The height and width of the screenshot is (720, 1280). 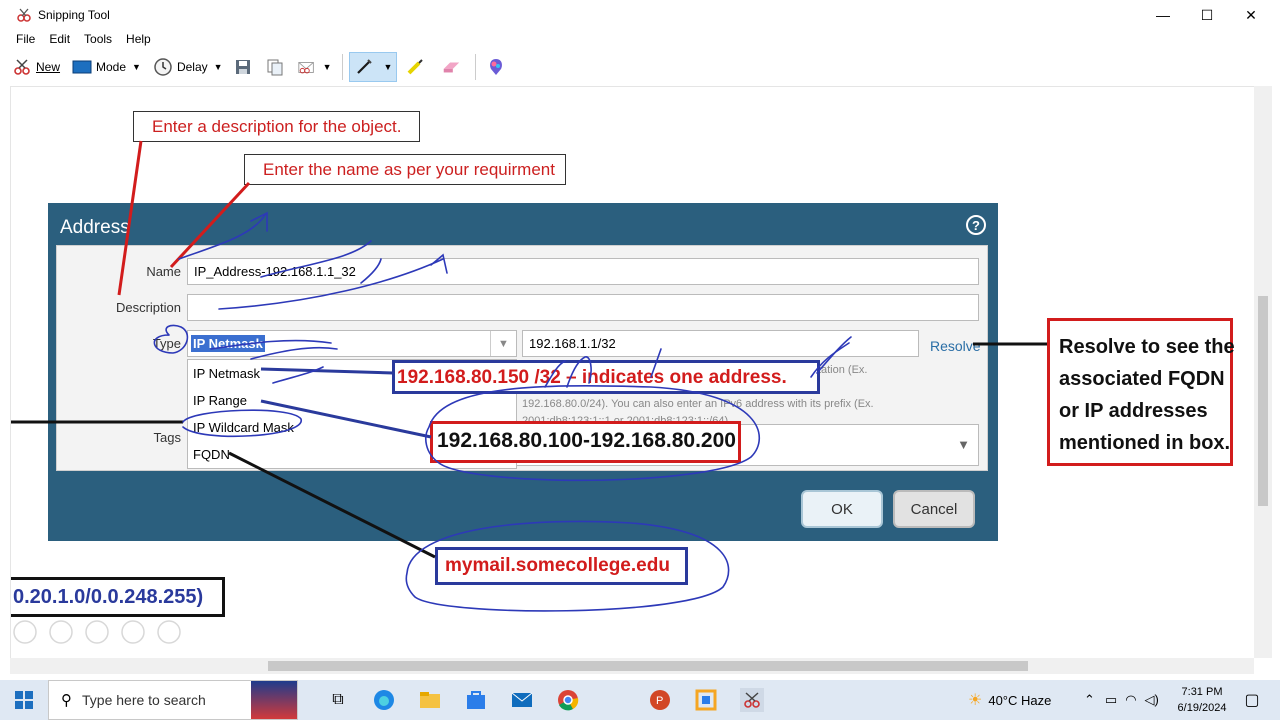 What do you see at coordinates (364, 67) in the screenshot?
I see `pen-icon` at bounding box center [364, 67].